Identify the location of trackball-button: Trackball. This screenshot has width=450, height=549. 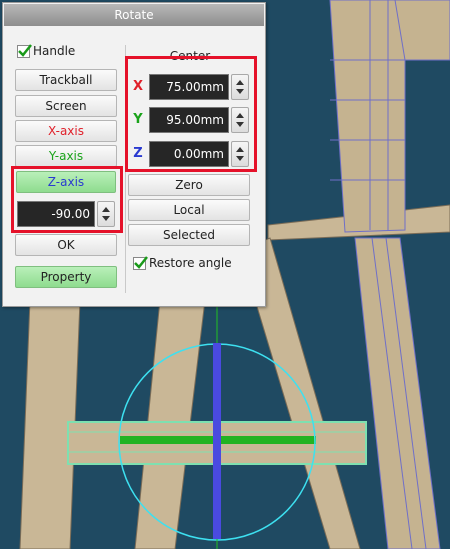
(66, 80).